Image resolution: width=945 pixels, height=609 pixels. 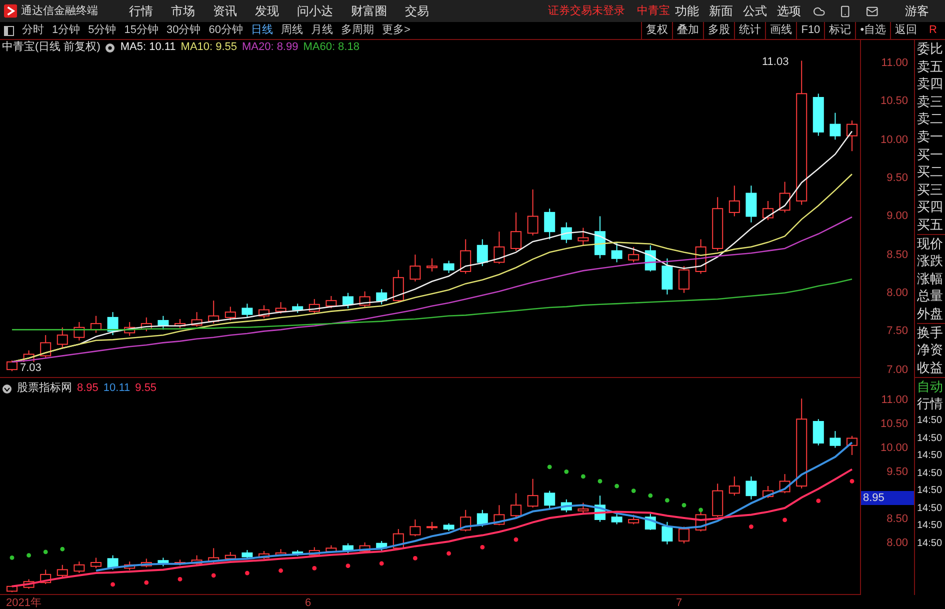 What do you see at coordinates (872, 11) in the screenshot?
I see `mail-icon` at bounding box center [872, 11].